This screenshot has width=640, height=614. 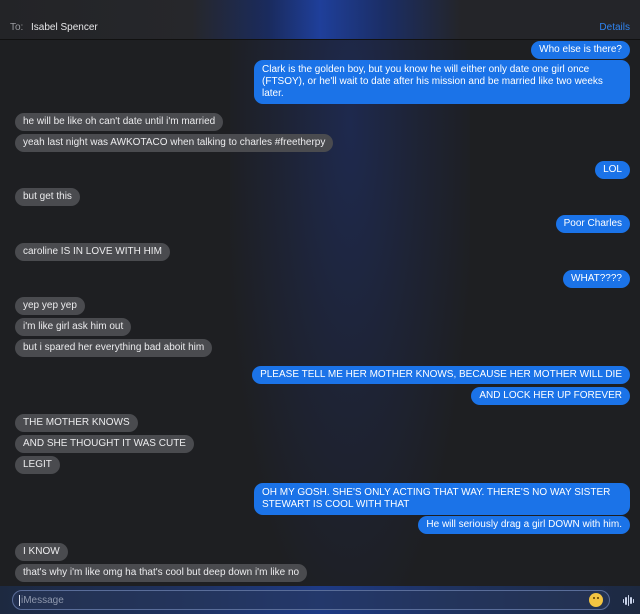 What do you see at coordinates (580, 50) in the screenshot?
I see `message-bubble-outgoing: Who else is there?` at bounding box center [580, 50].